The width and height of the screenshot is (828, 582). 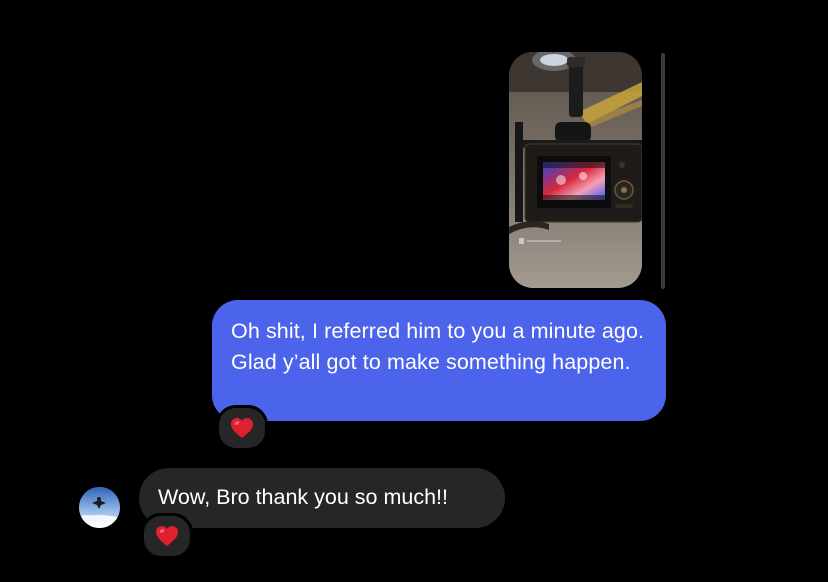 What do you see at coordinates (663, 171) in the screenshot?
I see `media-scroll-indicator` at bounding box center [663, 171].